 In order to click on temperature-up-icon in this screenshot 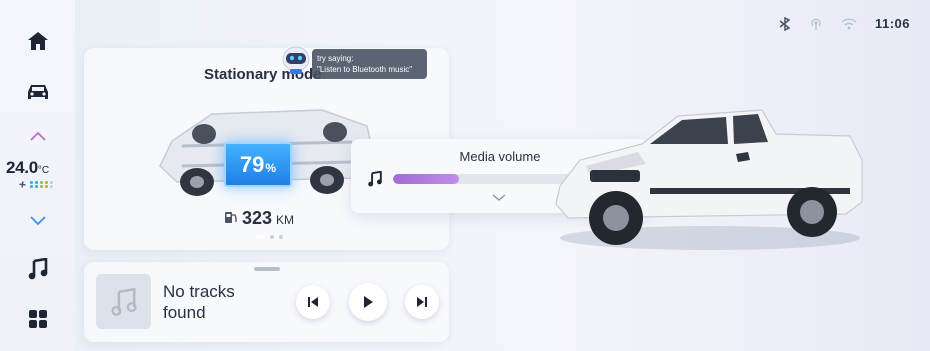, I will do `click(38, 136)`.